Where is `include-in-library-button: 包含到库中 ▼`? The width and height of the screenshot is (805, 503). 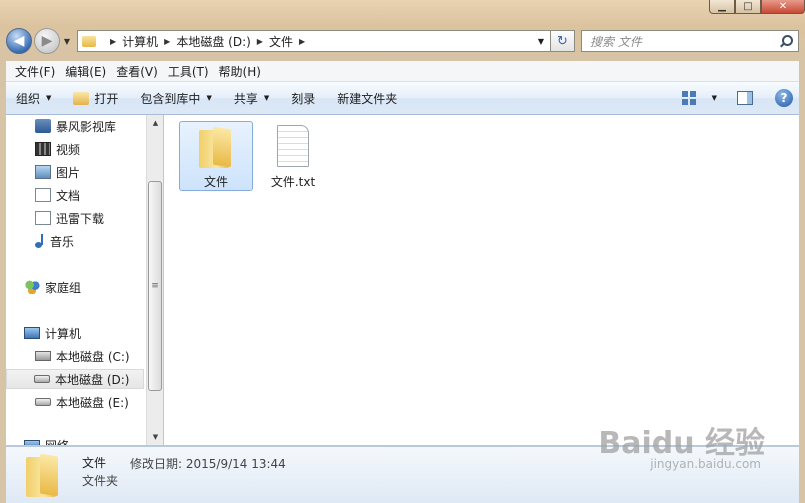 include-in-library-button: 包含到库中 ▼ is located at coordinates (175, 98).